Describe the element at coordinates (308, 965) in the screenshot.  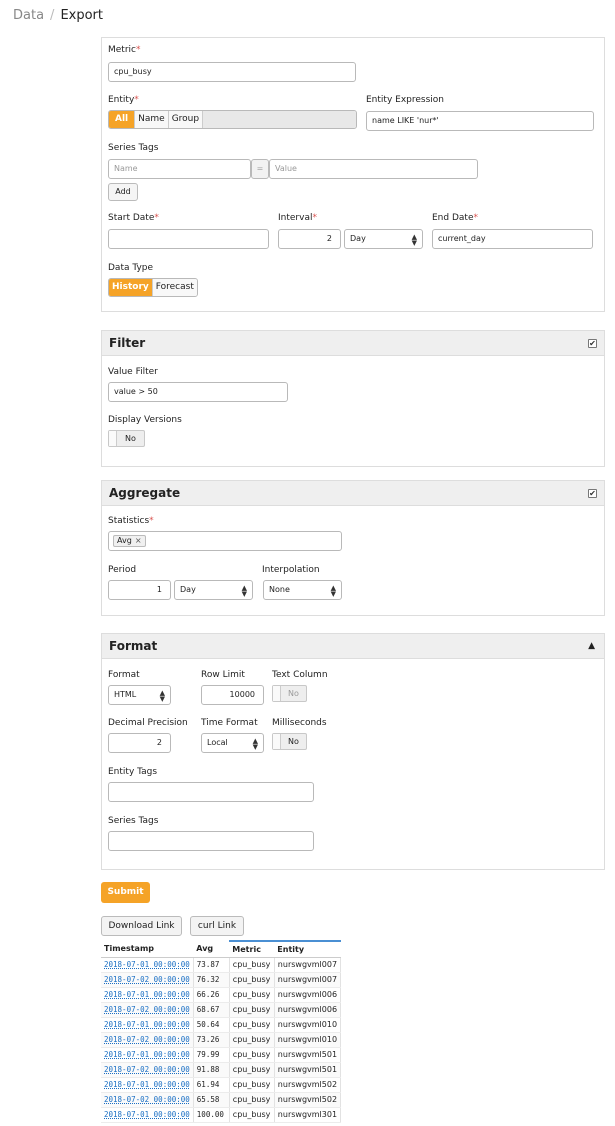
I see `entity-cell: nurswgvml007` at that location.